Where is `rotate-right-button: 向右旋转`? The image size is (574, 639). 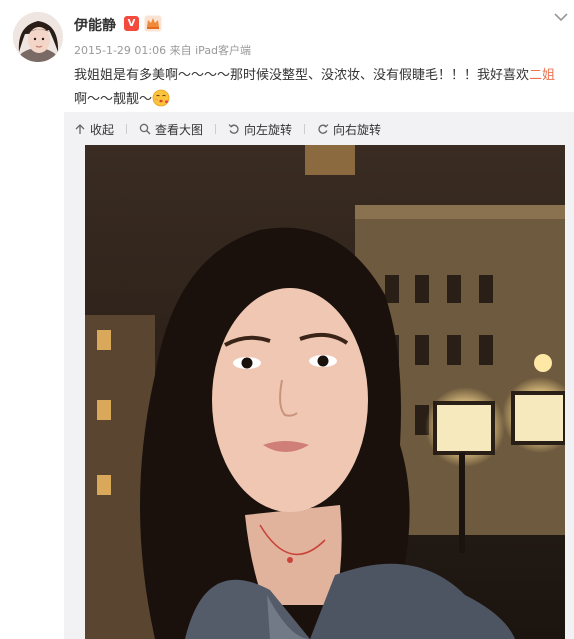 rotate-right-button: 向右旋转 is located at coordinates (349, 129).